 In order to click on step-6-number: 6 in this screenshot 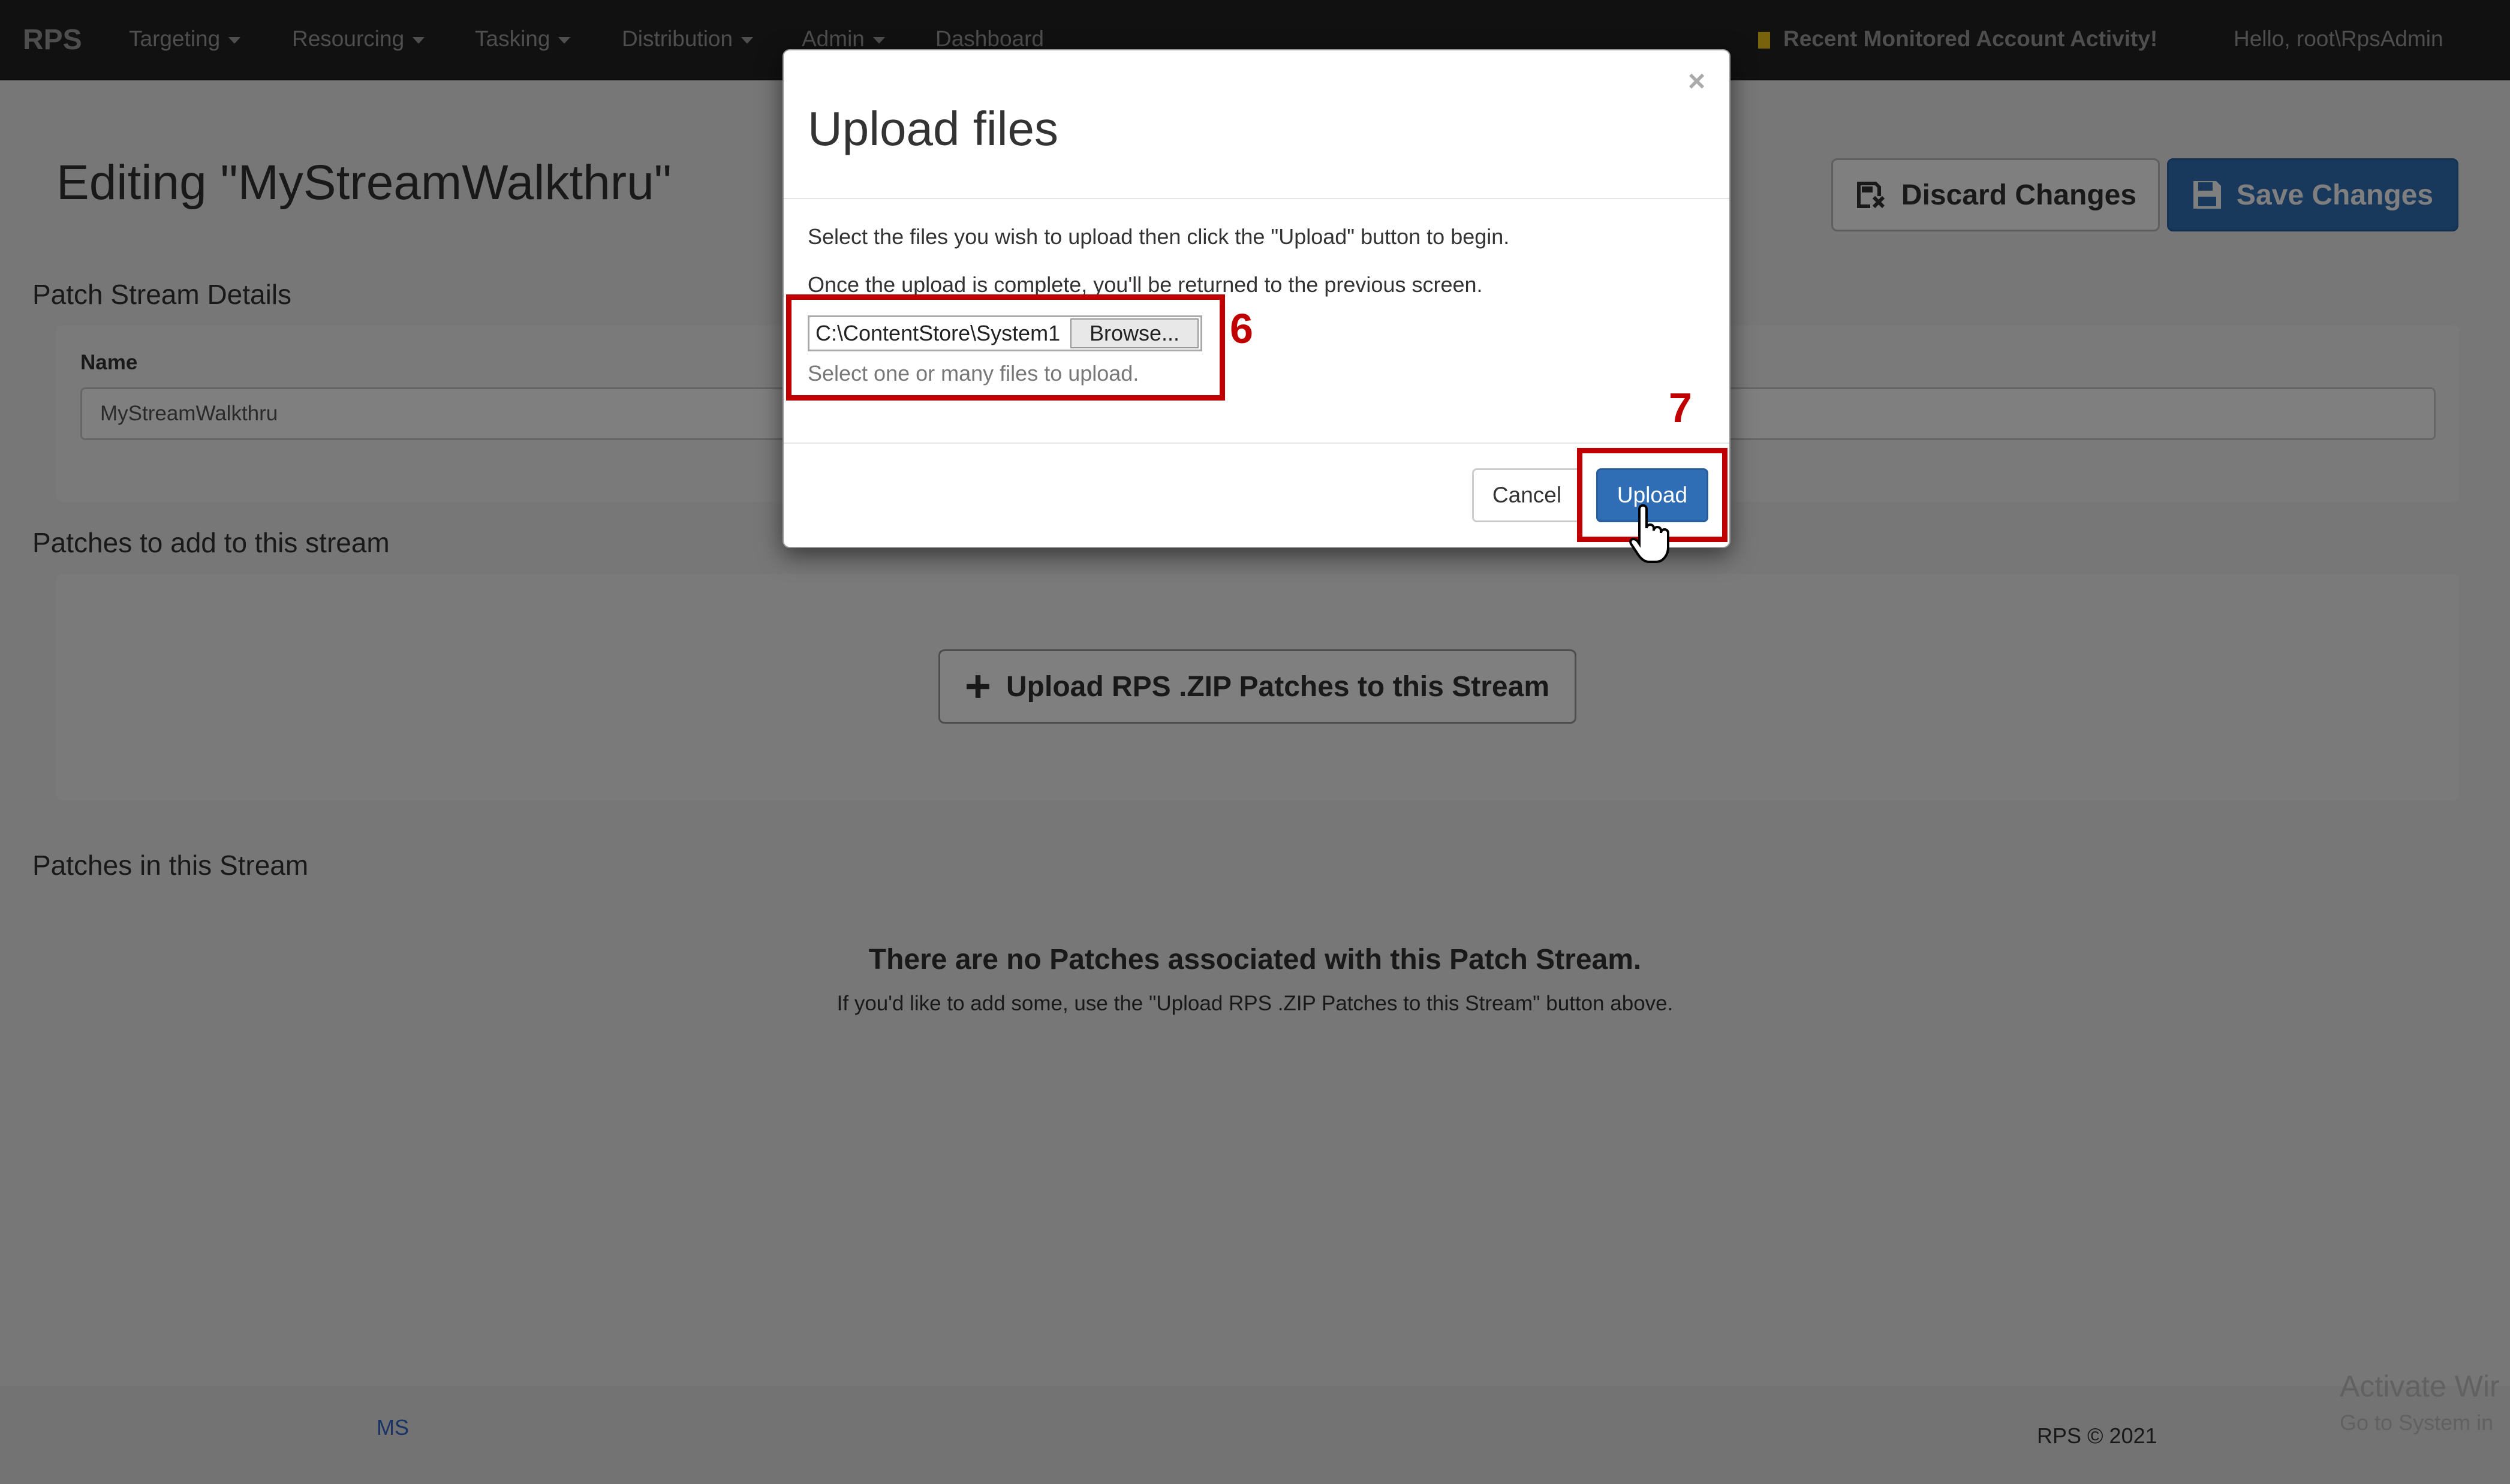, I will do `click(1241, 328)`.